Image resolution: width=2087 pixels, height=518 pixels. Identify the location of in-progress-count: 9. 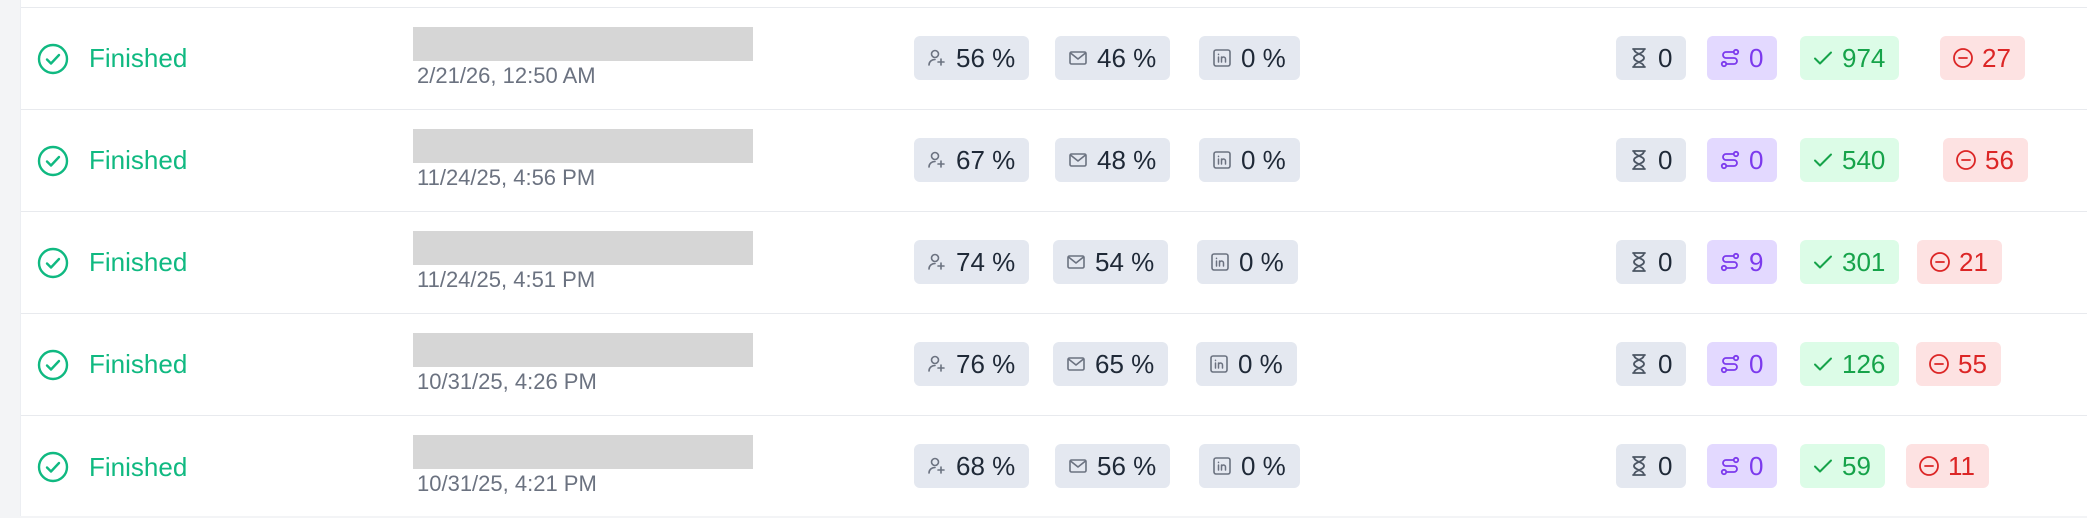
(1756, 261).